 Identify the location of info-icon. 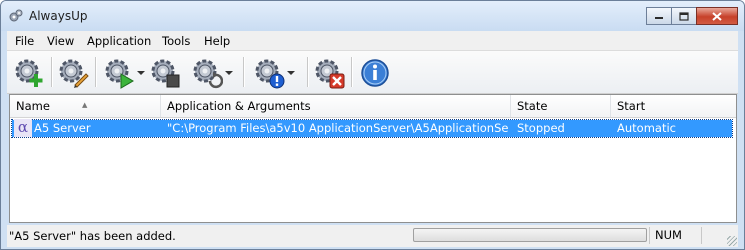
(375, 73).